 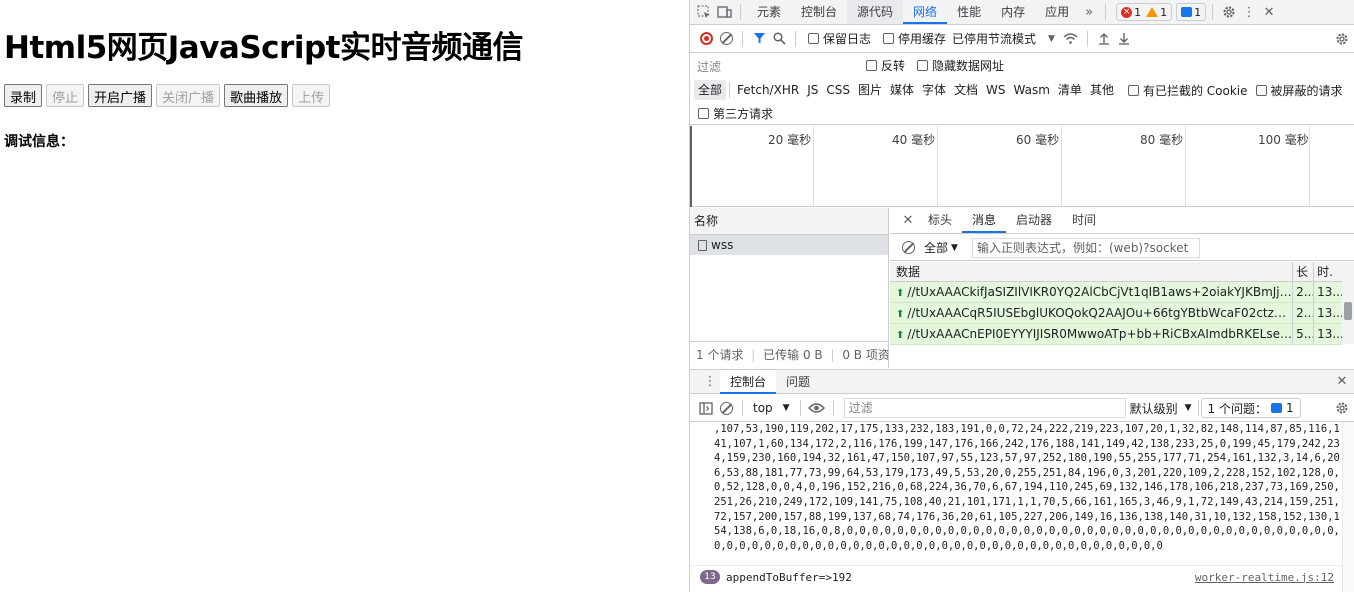 What do you see at coordinates (1152, 12) in the screenshot?
I see `warning-icon` at bounding box center [1152, 12].